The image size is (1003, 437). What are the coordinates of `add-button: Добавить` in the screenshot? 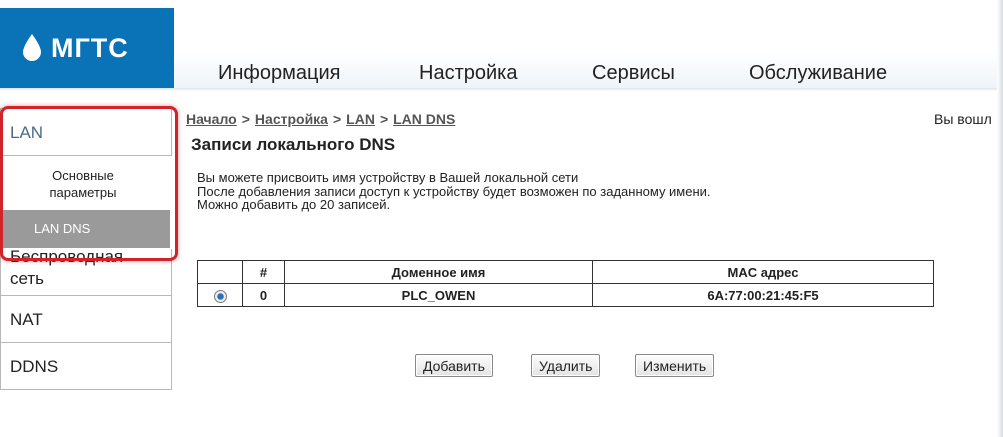 It's located at (454, 365).